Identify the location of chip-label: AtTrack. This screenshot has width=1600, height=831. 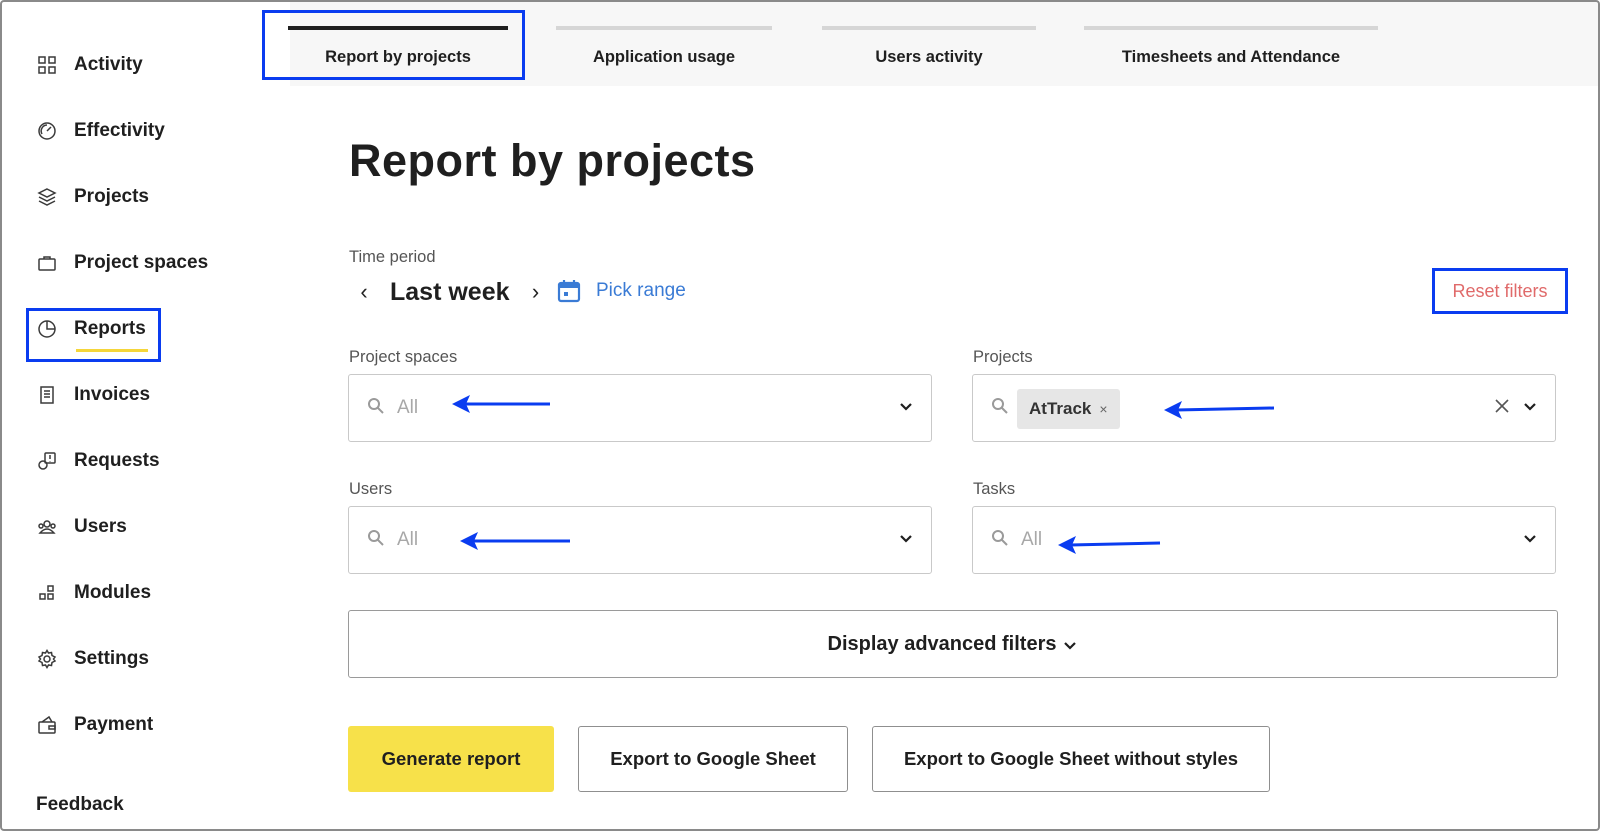
(1060, 408).